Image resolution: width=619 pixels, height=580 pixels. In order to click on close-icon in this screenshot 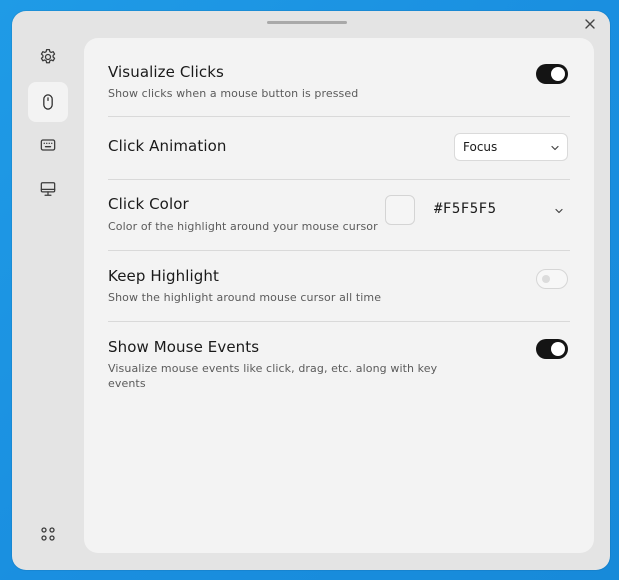, I will do `click(590, 24)`.